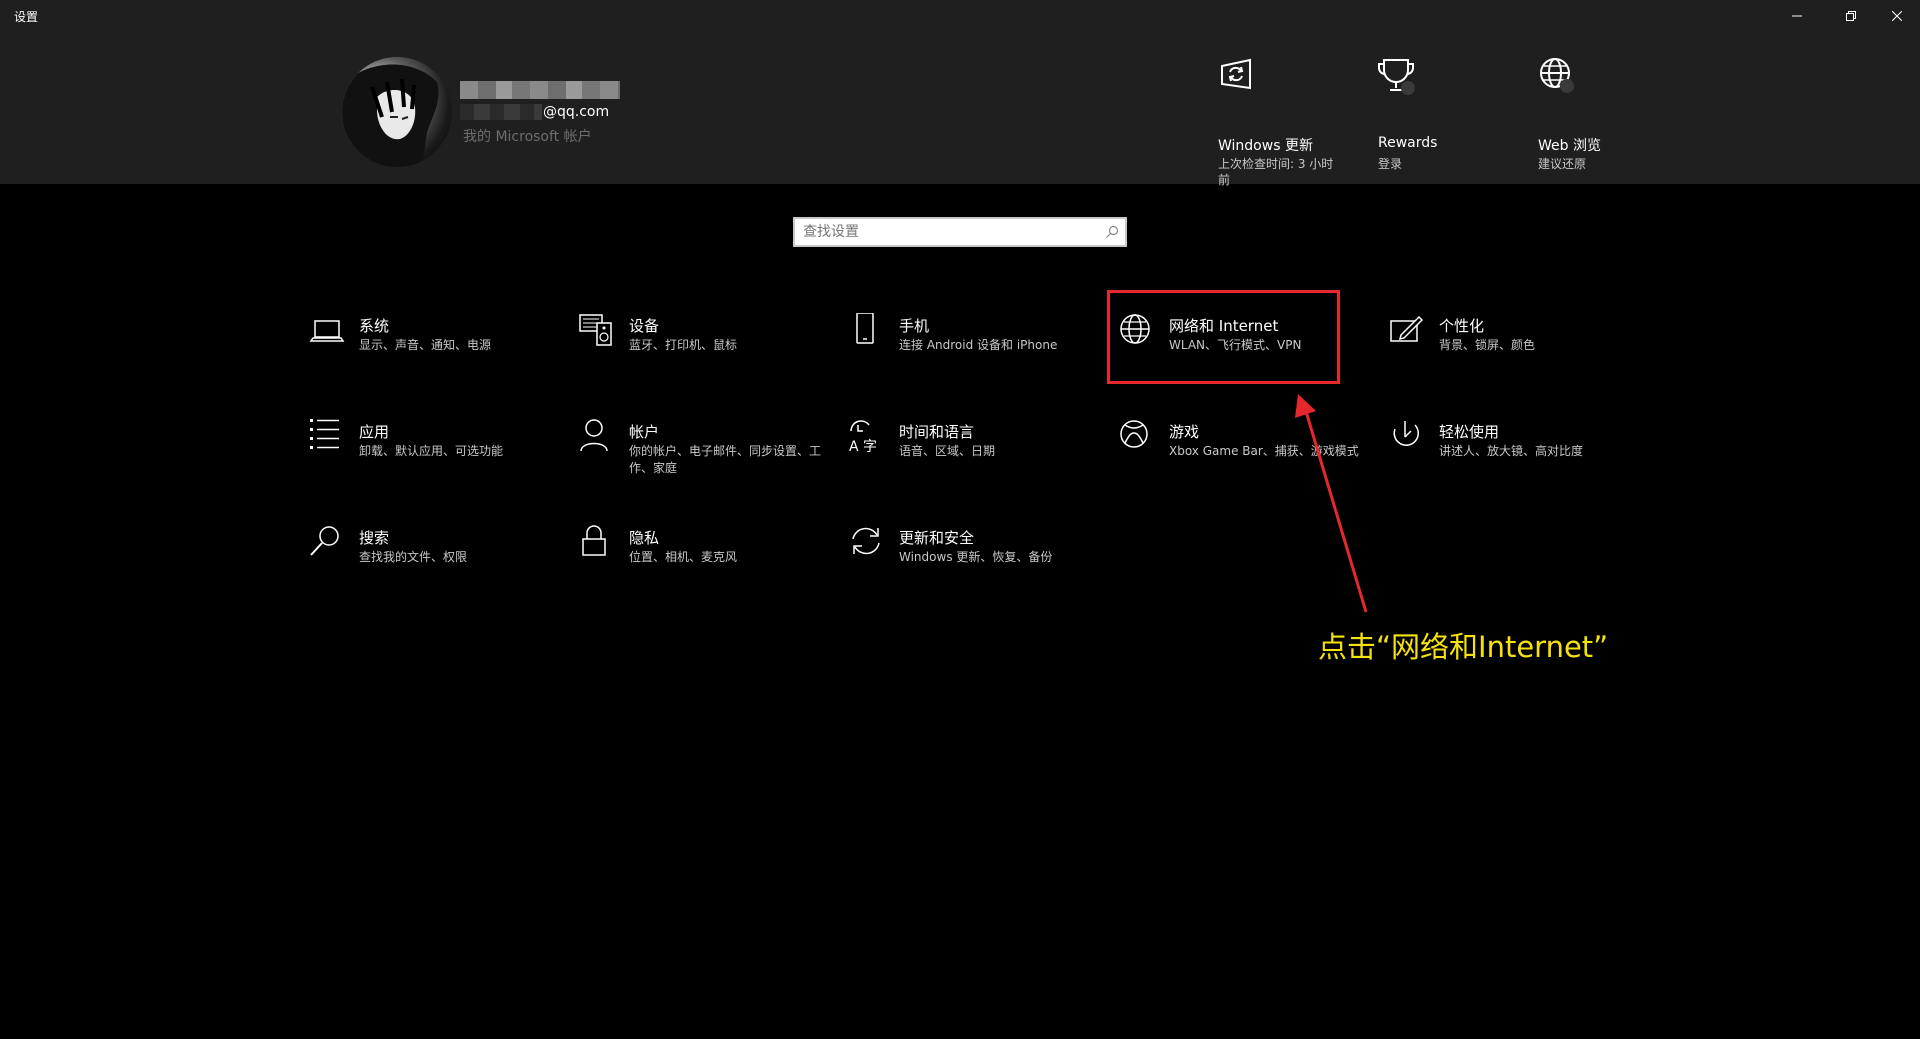 Image resolution: width=1920 pixels, height=1039 pixels. I want to click on annotation-text: 点击“网络和Internet”, so click(1463, 647).